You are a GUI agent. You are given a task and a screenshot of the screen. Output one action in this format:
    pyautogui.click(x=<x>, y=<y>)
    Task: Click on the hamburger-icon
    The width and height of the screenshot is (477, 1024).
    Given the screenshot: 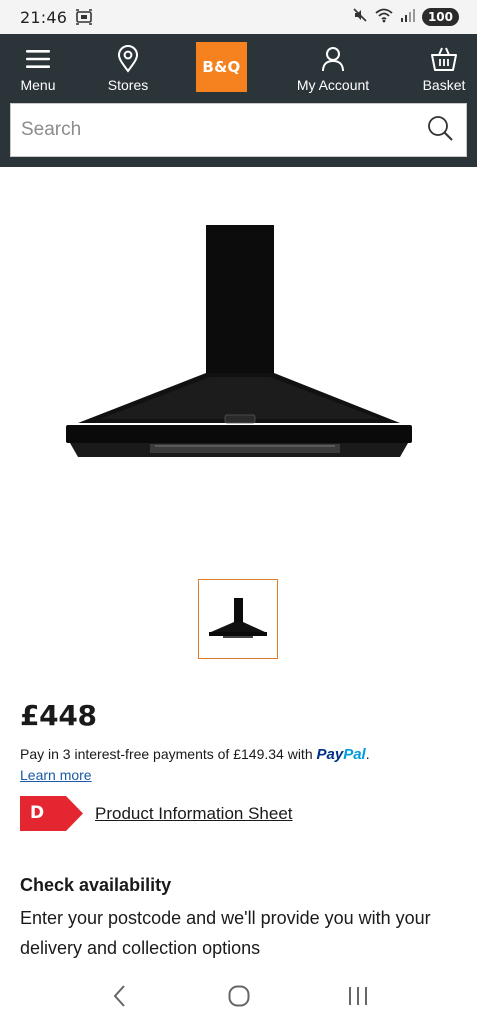 What is the action you would take?
    pyautogui.click(x=38, y=59)
    